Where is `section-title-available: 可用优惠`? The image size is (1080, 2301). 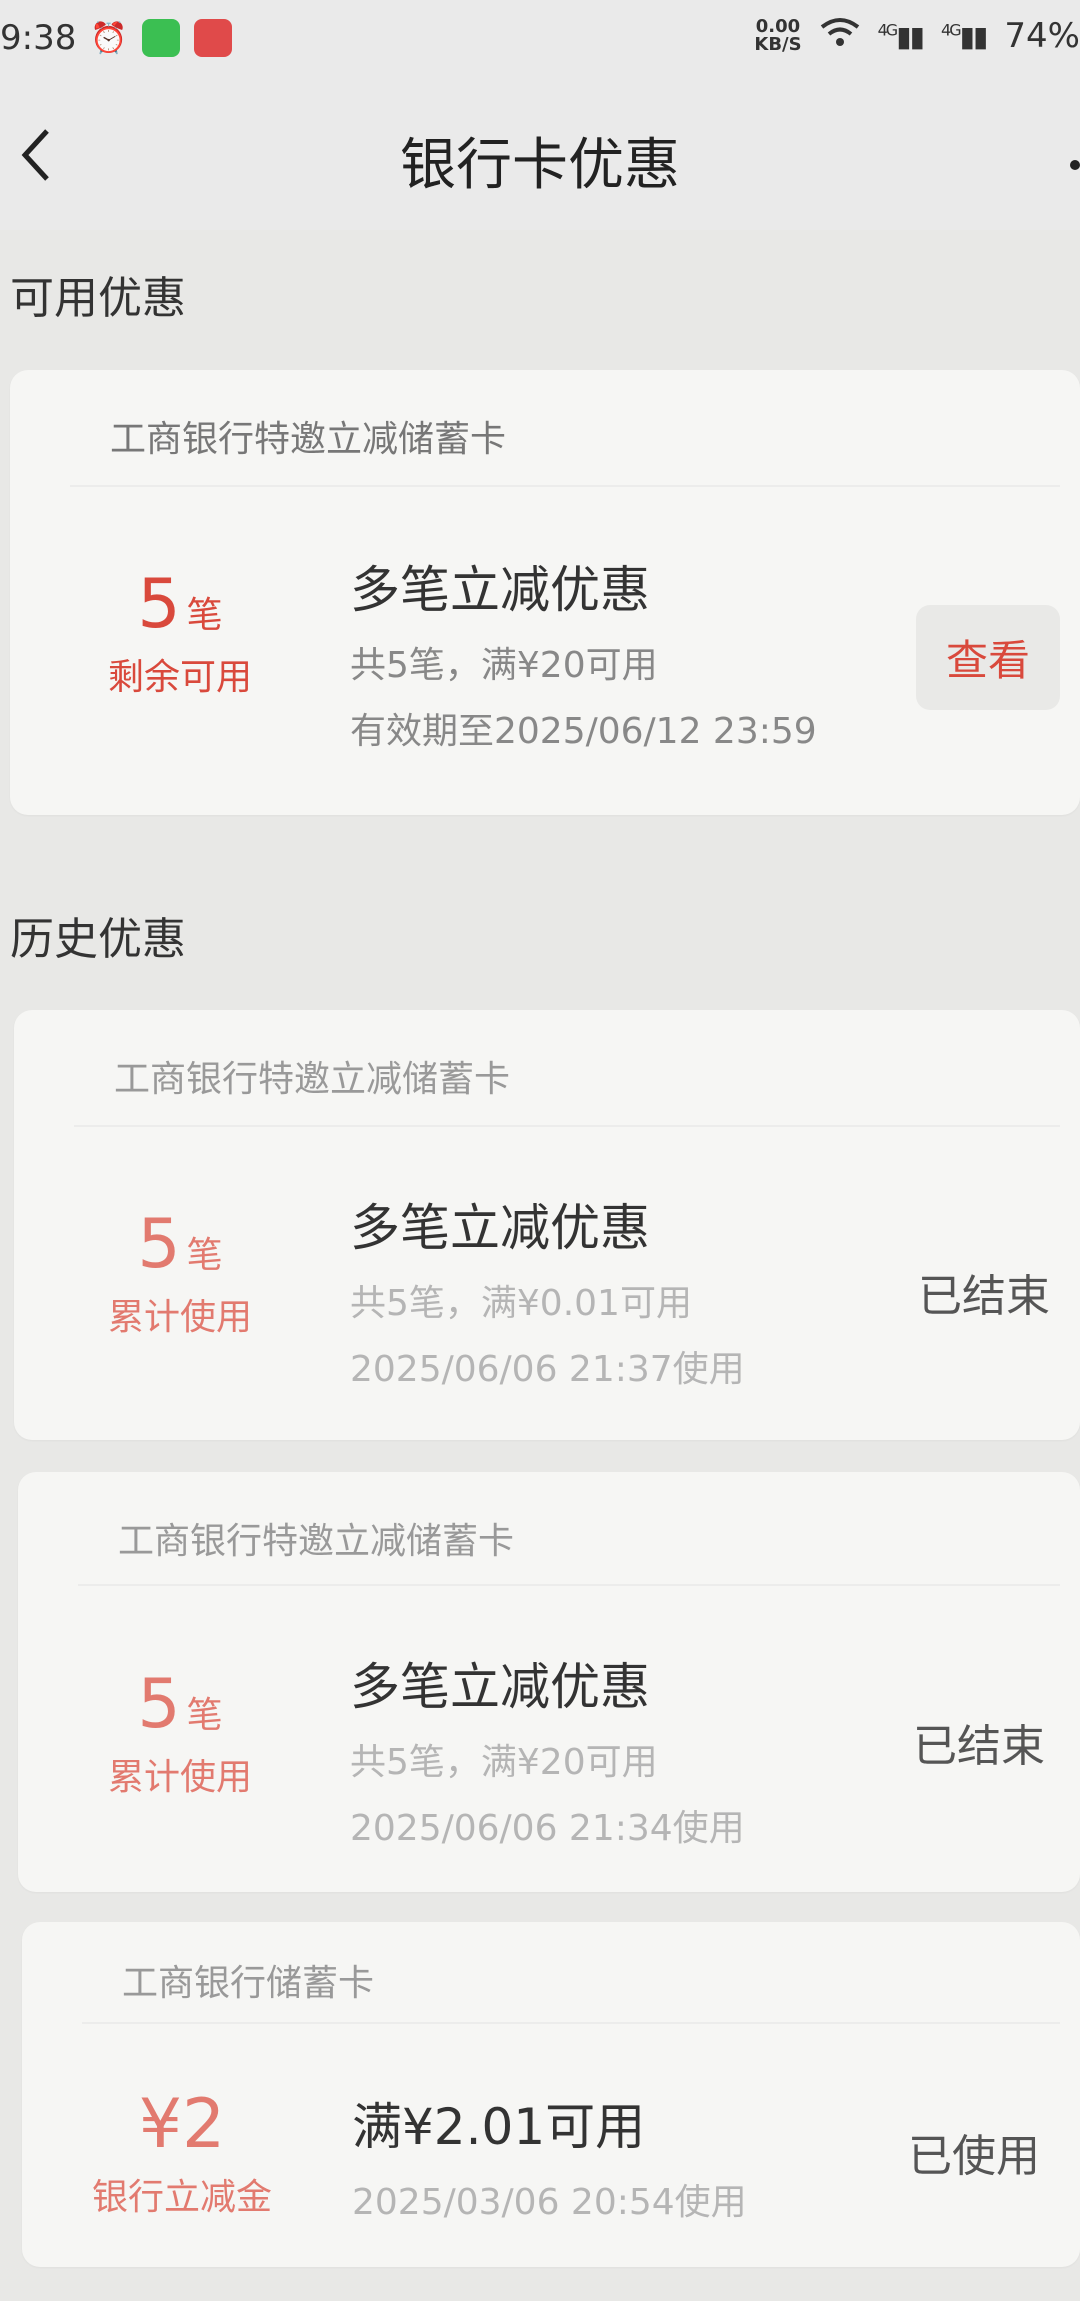
section-title-available: 可用优惠 is located at coordinates (98, 298).